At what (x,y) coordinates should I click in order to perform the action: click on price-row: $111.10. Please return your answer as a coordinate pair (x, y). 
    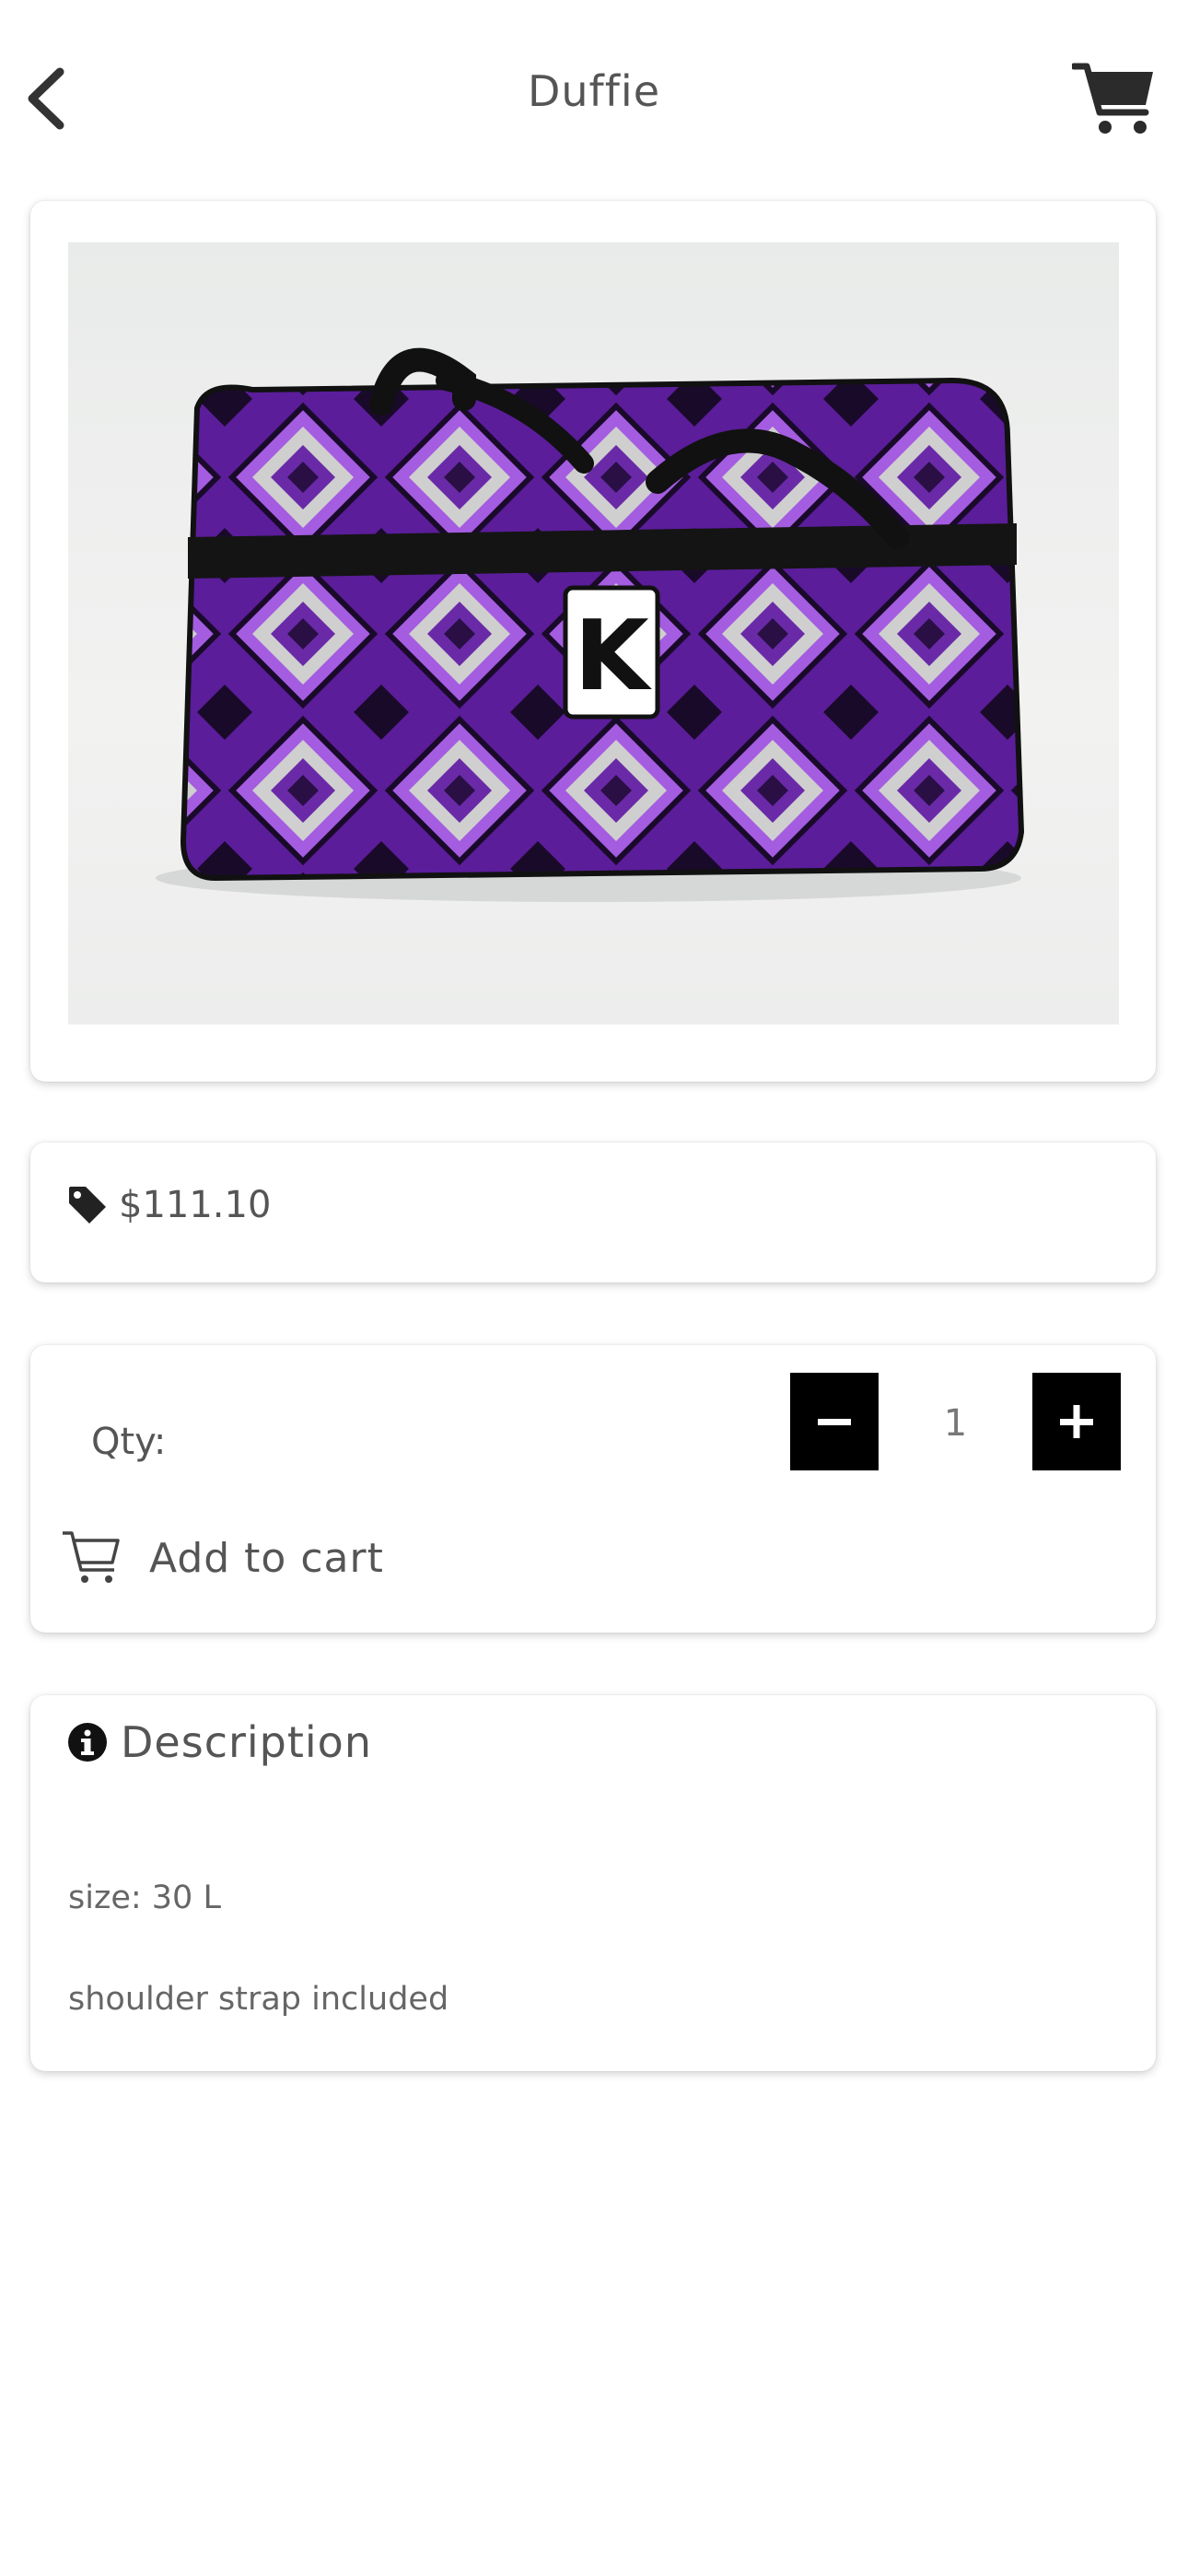
    Looking at the image, I should click on (169, 1205).